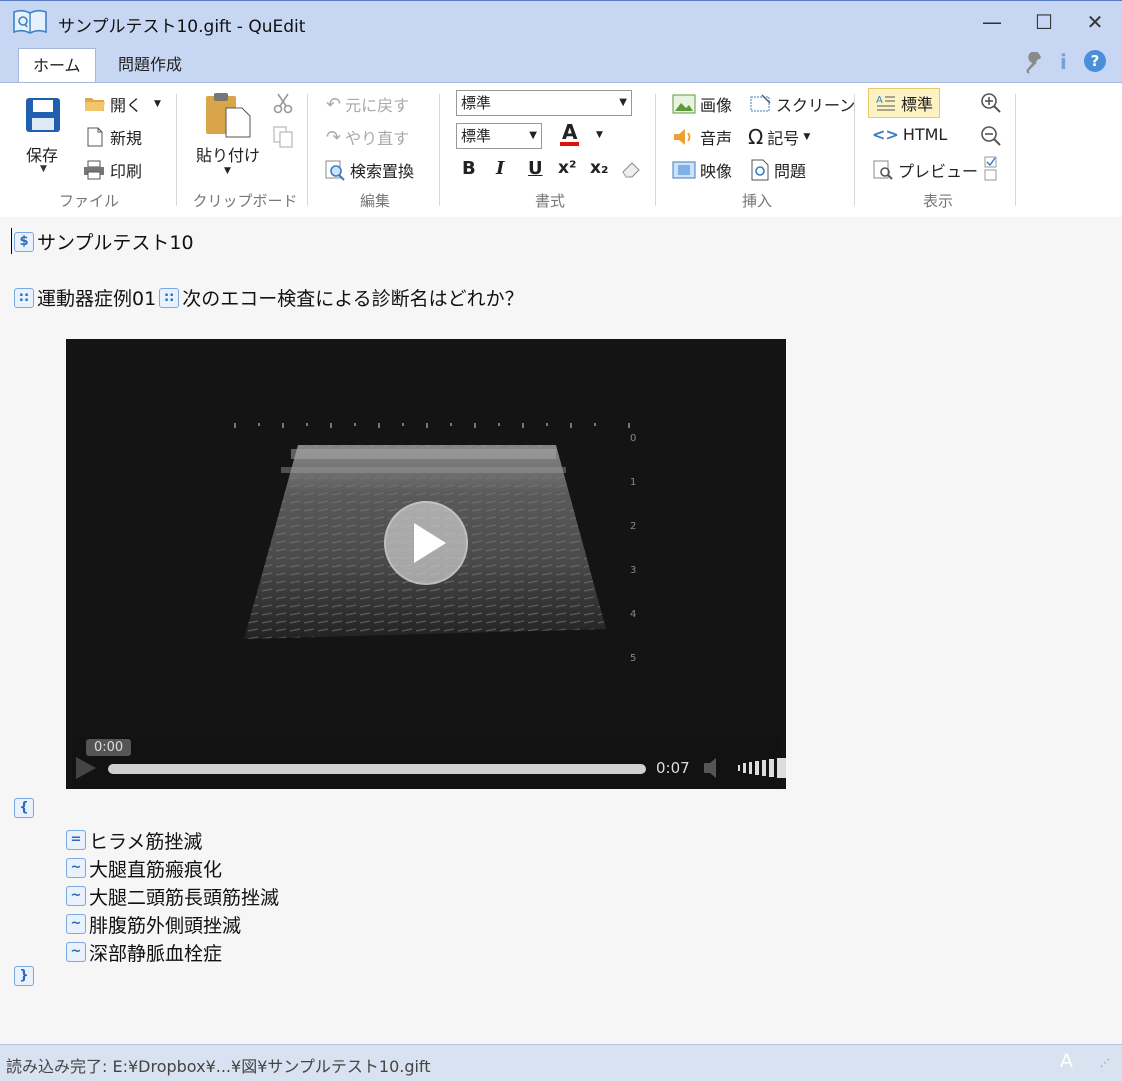 The width and height of the screenshot is (1122, 1081). I want to click on undo-button: ↶ 元に戻す, so click(367, 104).